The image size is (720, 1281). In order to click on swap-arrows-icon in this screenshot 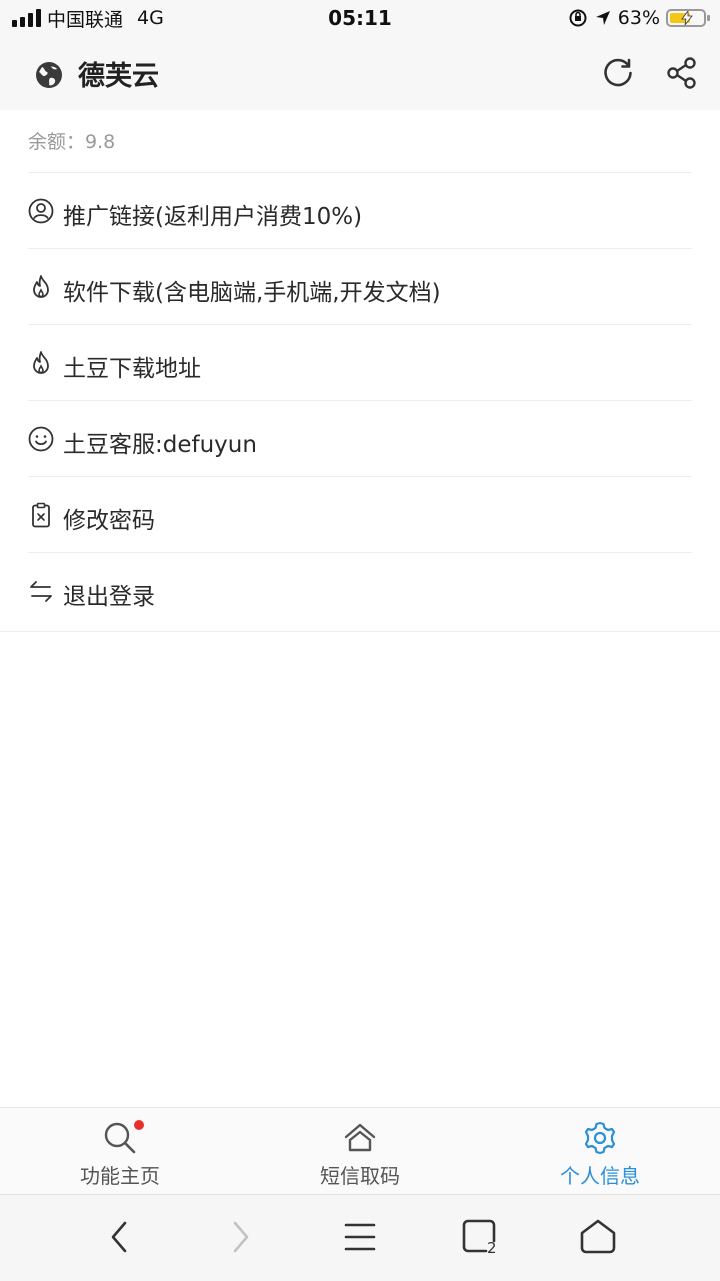, I will do `click(41, 591)`.